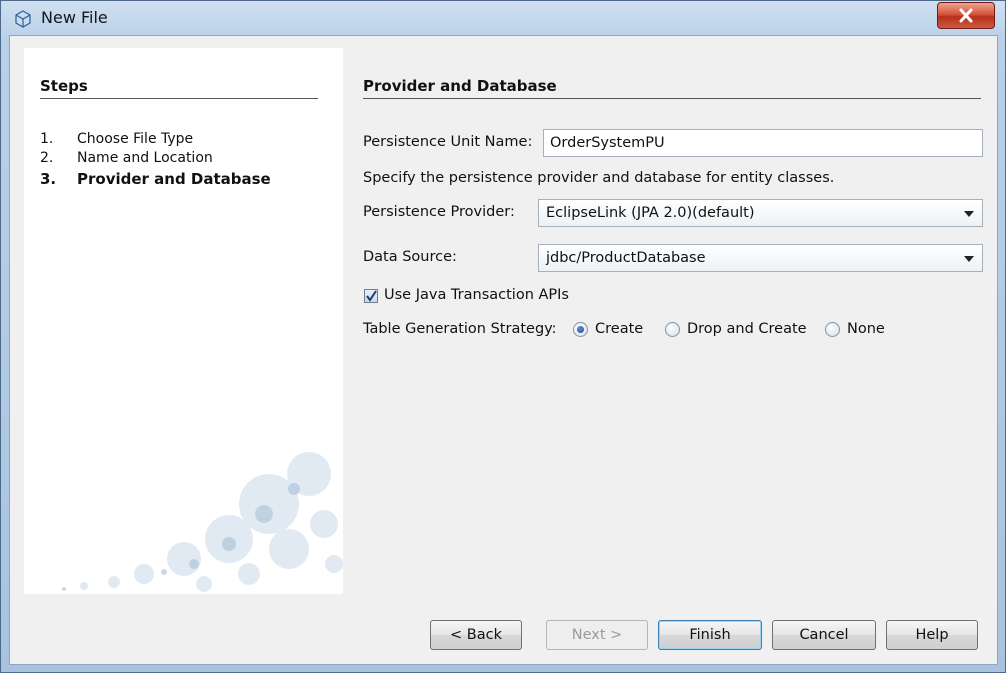 The image size is (1006, 673). What do you see at coordinates (47, 158) in the screenshot?
I see `step-number: 2.` at bounding box center [47, 158].